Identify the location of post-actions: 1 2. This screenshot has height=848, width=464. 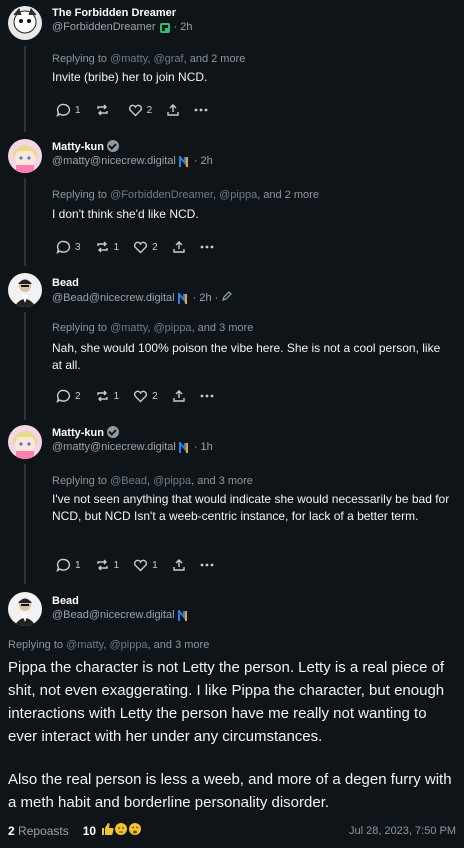
(139, 110).